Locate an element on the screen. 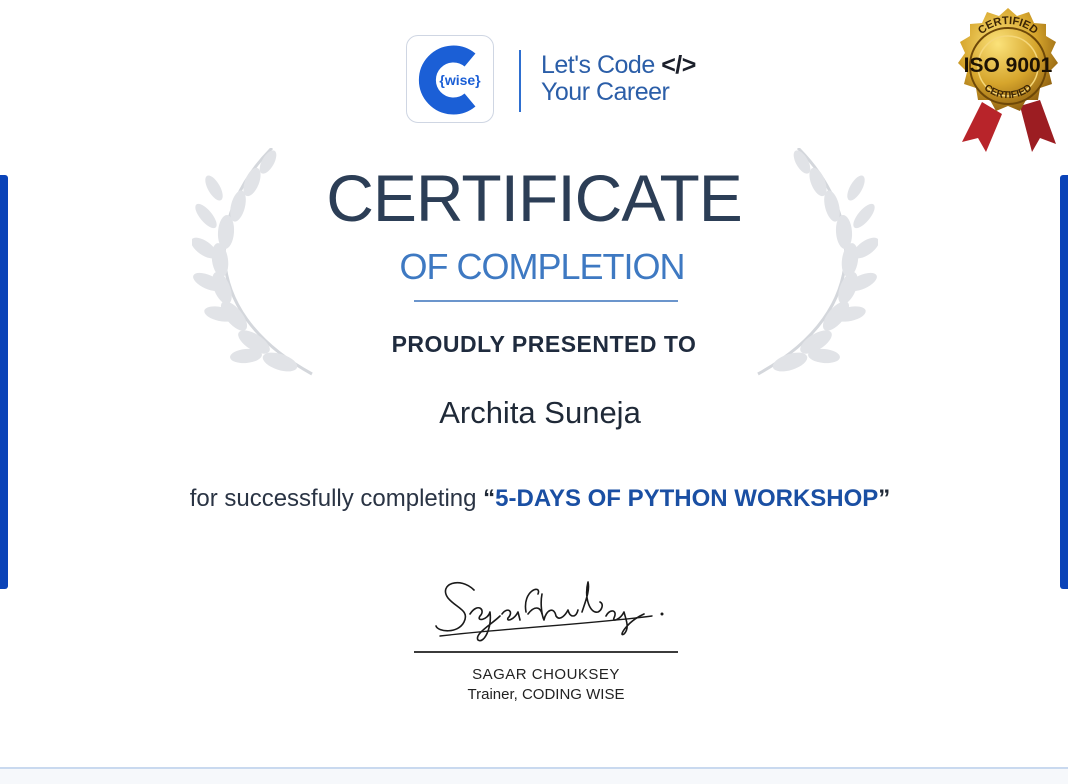  coding-wise-logo: {wise} is located at coordinates (450, 79).